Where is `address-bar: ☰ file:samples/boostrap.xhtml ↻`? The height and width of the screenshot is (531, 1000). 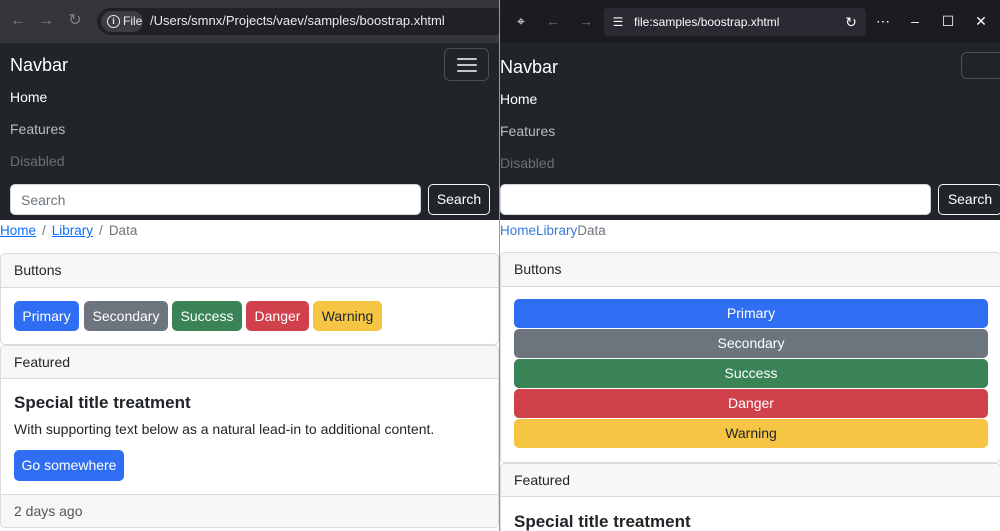 address-bar: ☰ file:samples/boostrap.xhtml ↻ is located at coordinates (735, 22).